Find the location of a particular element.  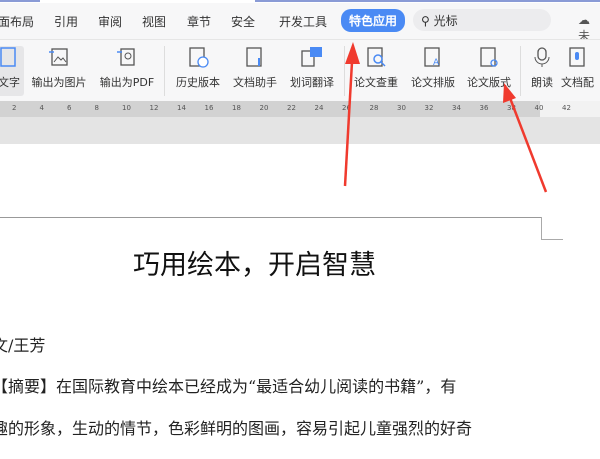

translate-icon is located at coordinates (311, 57).